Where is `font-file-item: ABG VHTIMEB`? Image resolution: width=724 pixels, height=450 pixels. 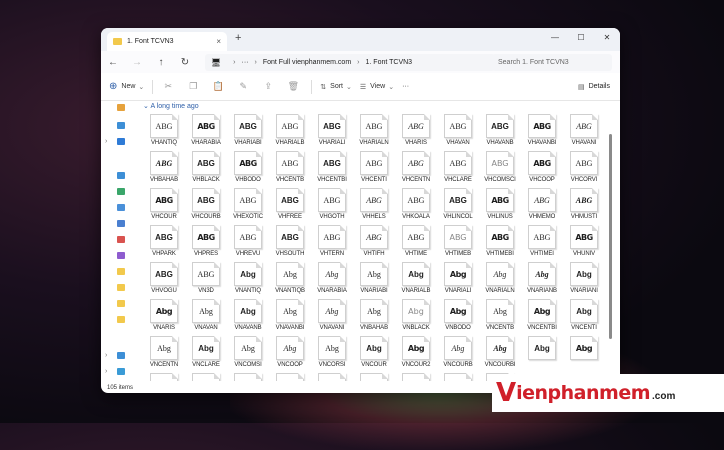
font-file-item: ABG VHTIMEB is located at coordinates (458, 243).